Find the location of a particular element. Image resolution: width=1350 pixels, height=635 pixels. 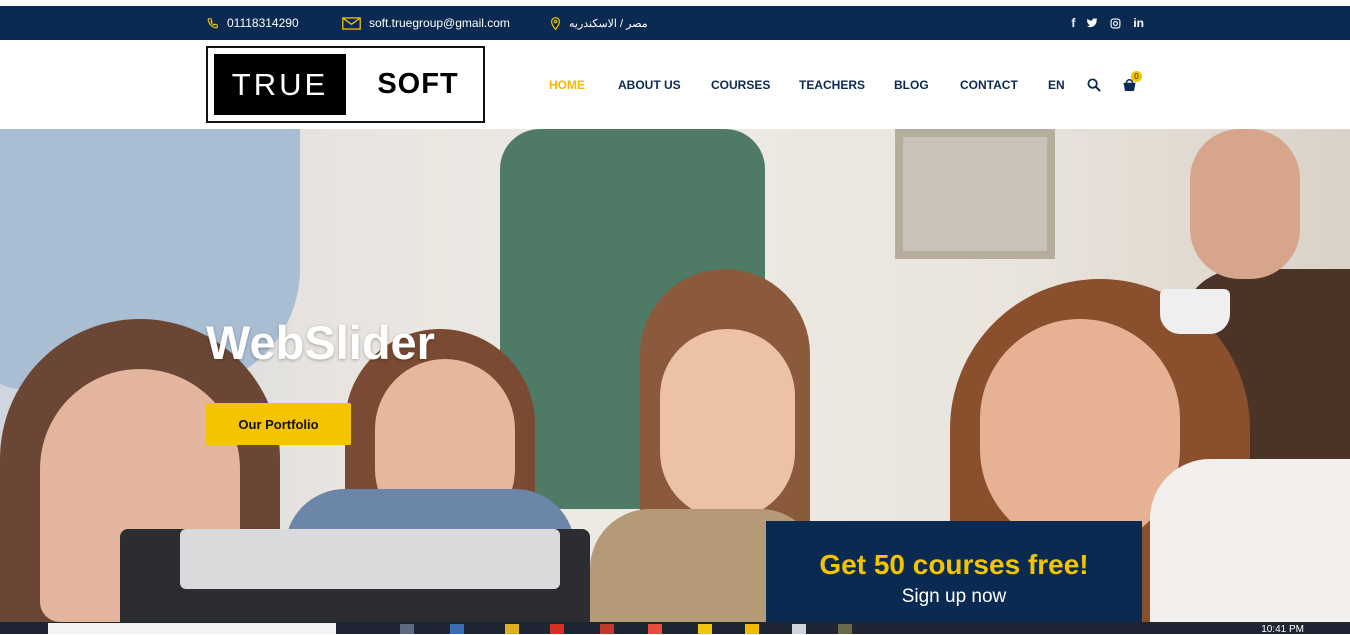

site-logo: TRUE SOFT is located at coordinates (345, 84).